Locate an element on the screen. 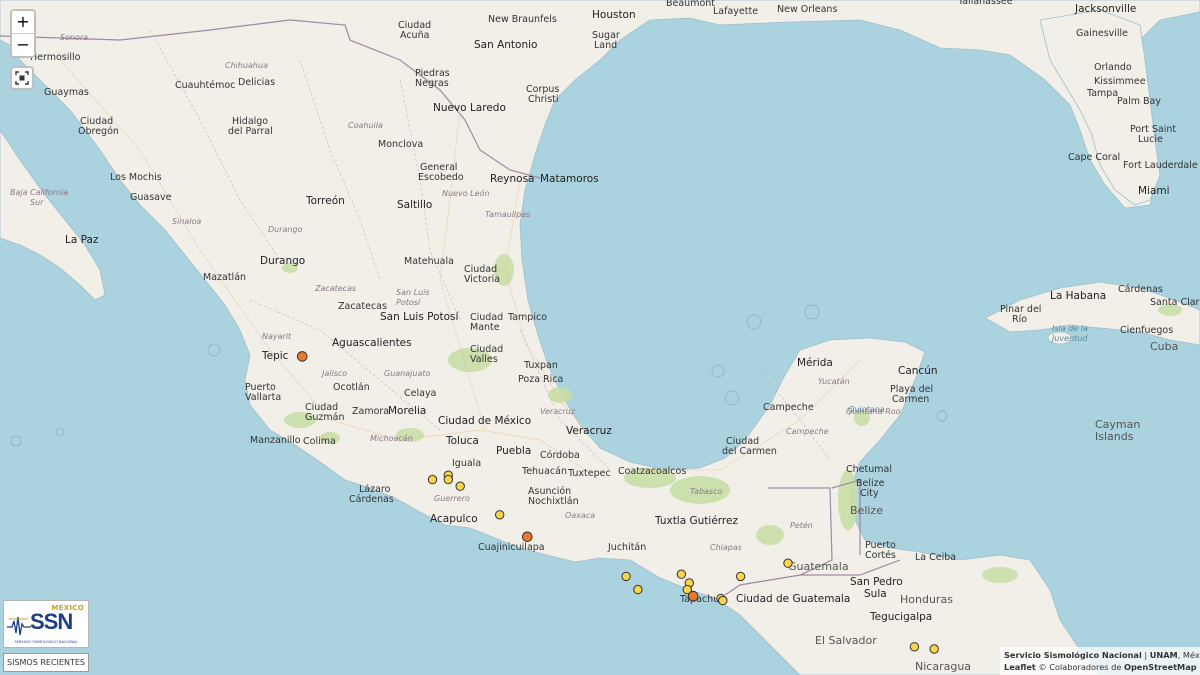  svg-text: City is located at coordinates (869, 493).